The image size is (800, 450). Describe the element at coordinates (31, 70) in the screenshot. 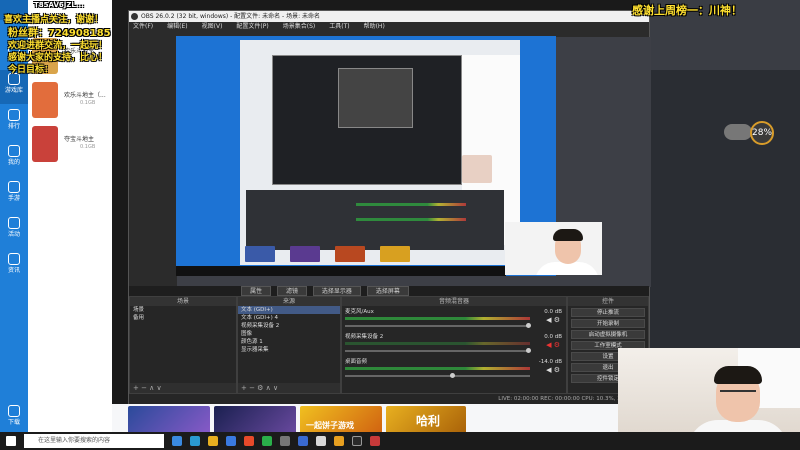

I see `overlay-line: 今日目标：` at that location.